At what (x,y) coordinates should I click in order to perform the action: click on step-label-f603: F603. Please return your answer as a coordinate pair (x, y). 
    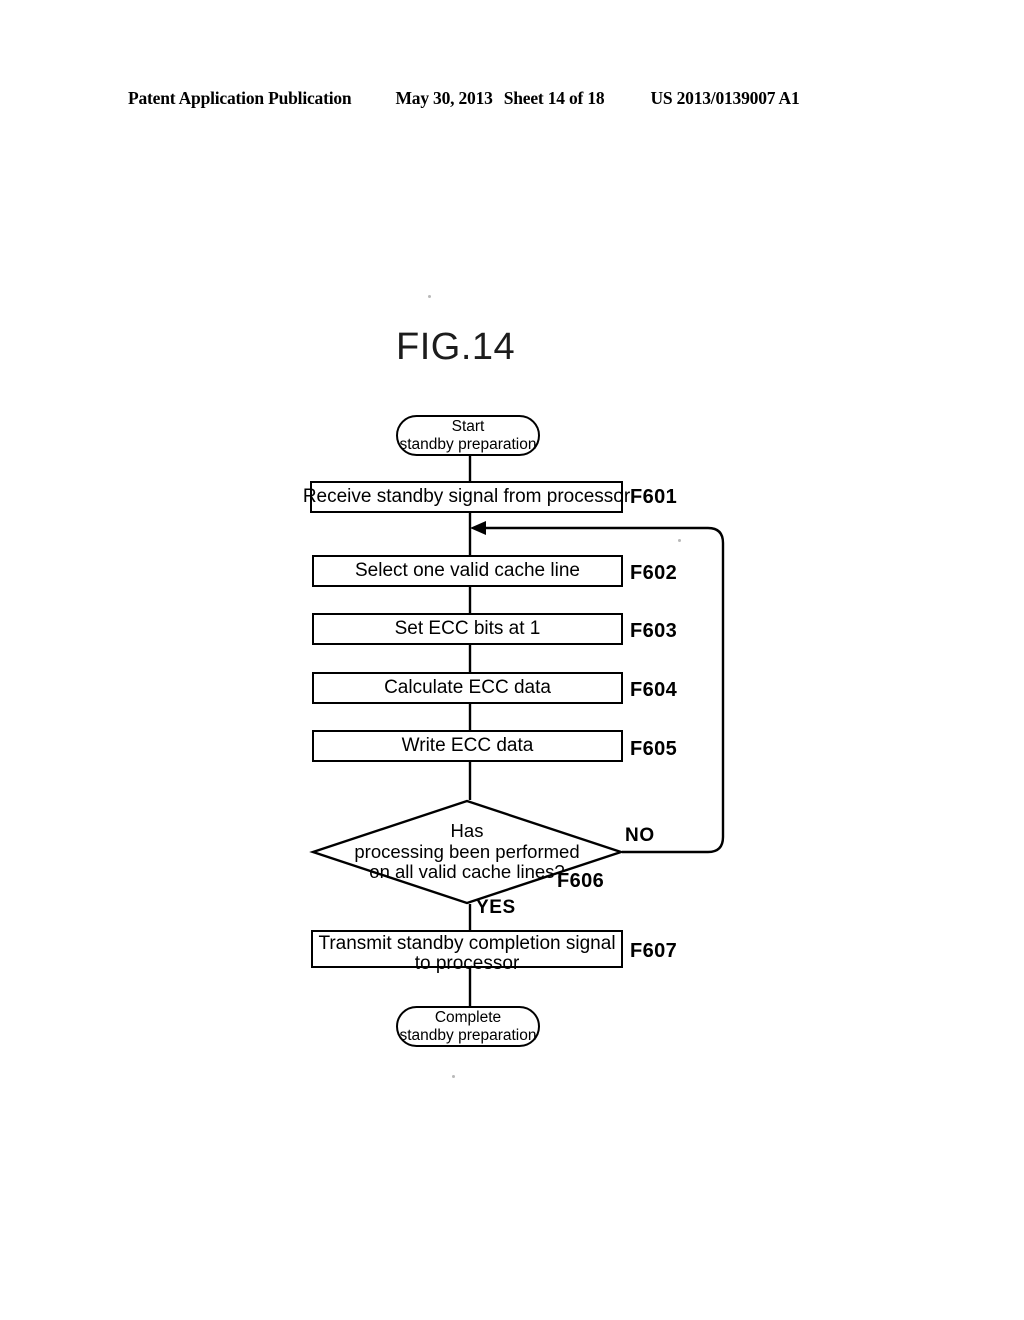
    Looking at the image, I should click on (654, 631).